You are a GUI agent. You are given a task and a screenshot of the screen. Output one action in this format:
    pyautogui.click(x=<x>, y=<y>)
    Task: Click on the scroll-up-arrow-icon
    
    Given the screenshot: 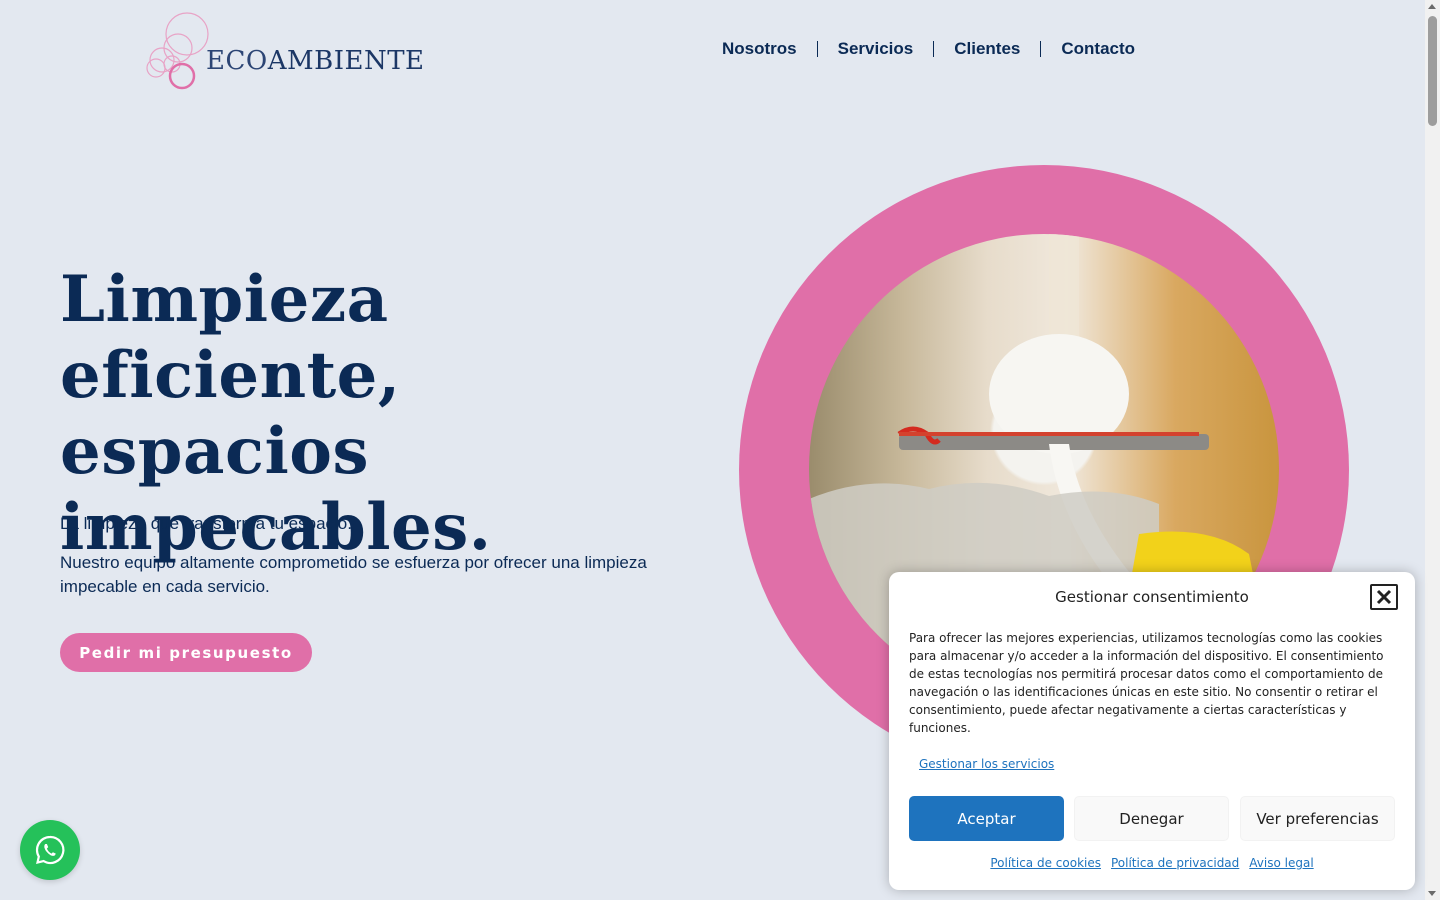 What is the action you would take?
    pyautogui.click(x=1432, y=6)
    